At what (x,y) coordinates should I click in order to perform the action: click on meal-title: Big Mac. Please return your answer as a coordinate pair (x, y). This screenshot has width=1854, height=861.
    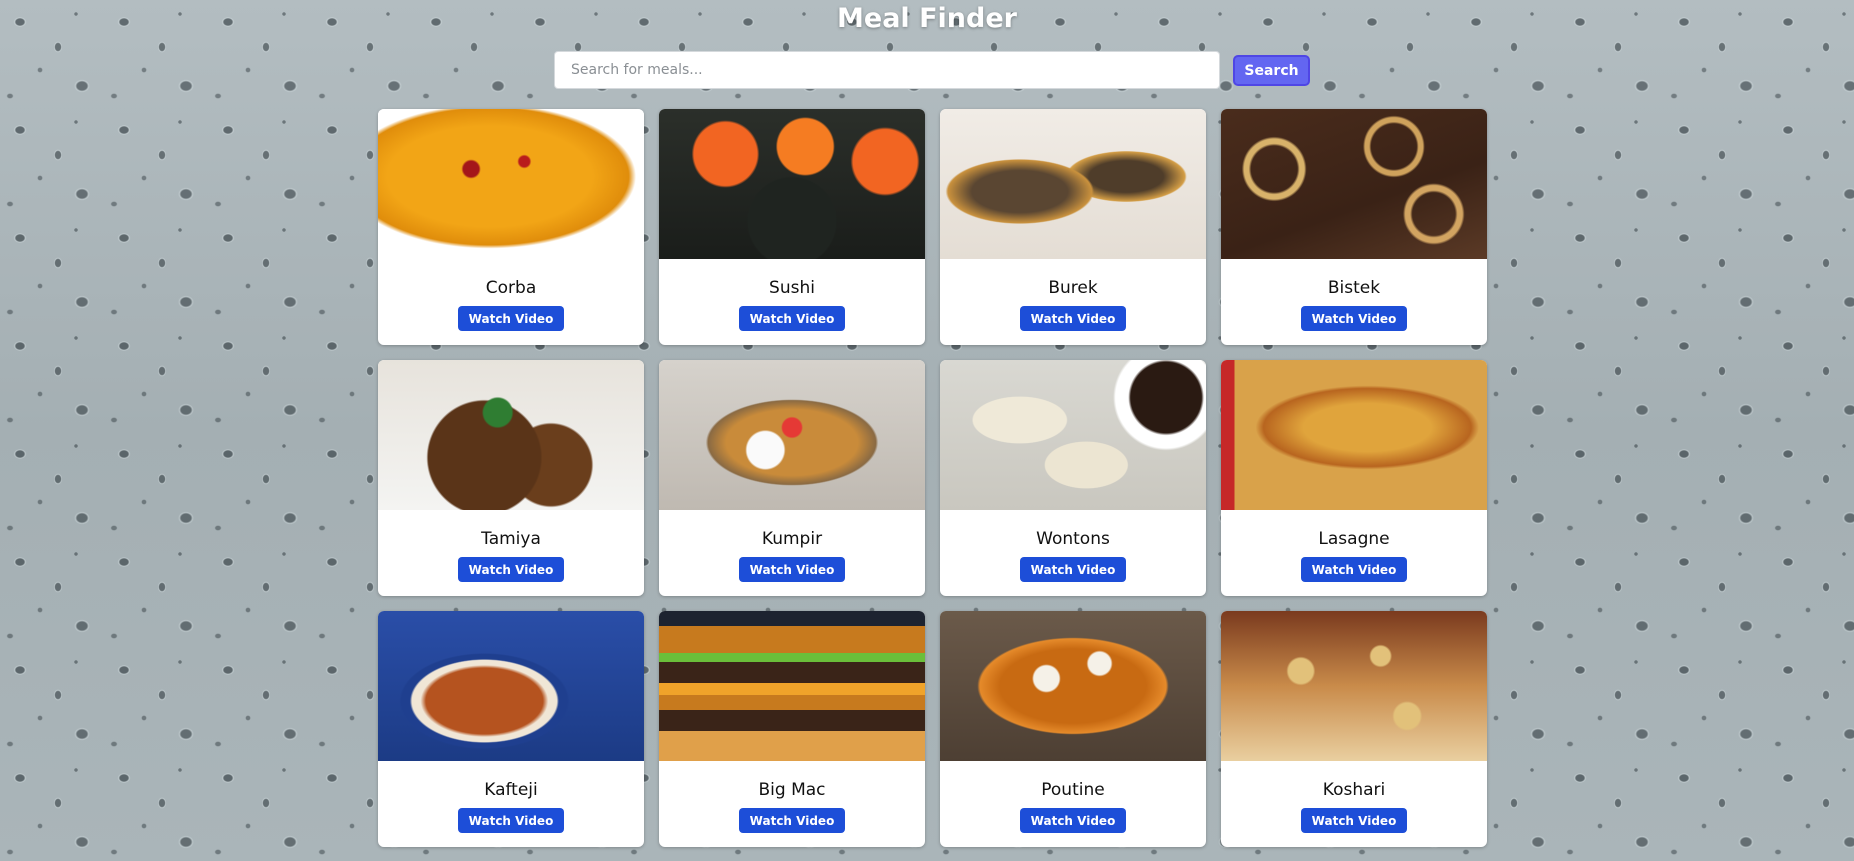
    Looking at the image, I should click on (792, 790).